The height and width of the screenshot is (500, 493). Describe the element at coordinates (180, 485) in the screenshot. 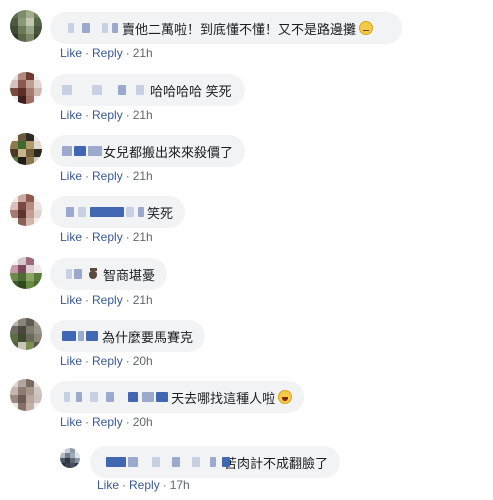

I see `timestamp: 17h` at that location.